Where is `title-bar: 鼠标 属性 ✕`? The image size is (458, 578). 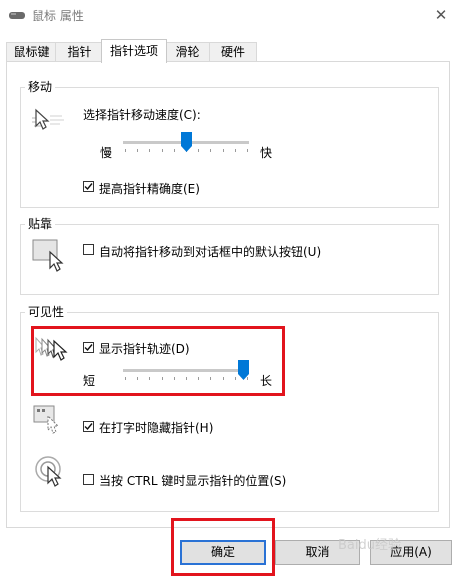
title-bar: 鼠标 属性 ✕ is located at coordinates (229, 15).